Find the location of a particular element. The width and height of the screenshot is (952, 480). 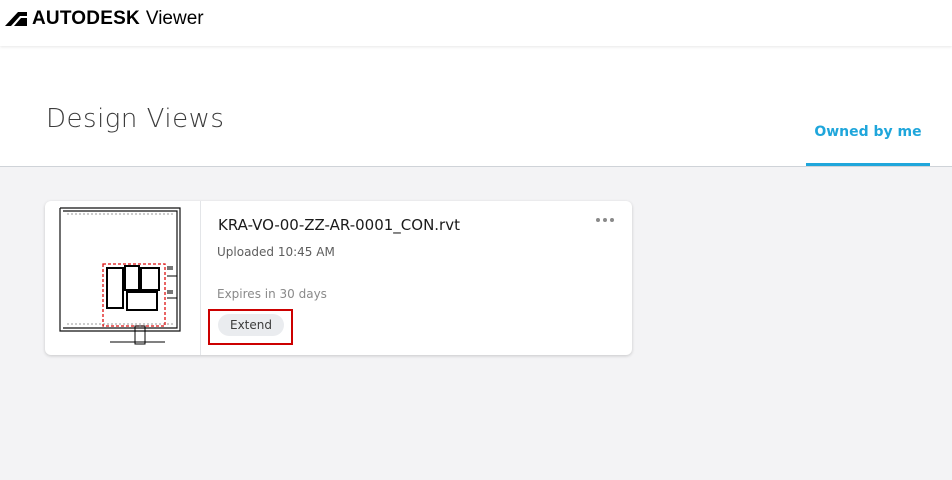

autodesk-logo-icon is located at coordinates (16, 19).